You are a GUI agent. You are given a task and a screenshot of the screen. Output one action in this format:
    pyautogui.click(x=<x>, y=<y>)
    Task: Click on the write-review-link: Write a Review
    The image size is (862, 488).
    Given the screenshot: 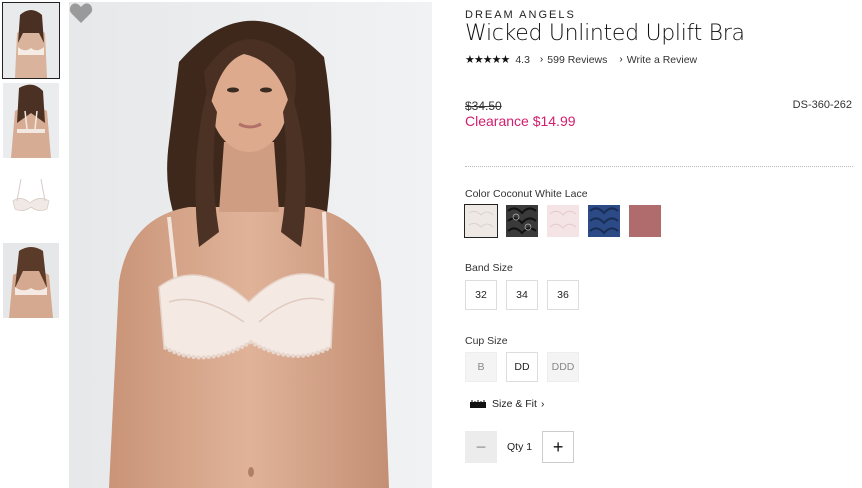 What is the action you would take?
    pyautogui.click(x=662, y=60)
    